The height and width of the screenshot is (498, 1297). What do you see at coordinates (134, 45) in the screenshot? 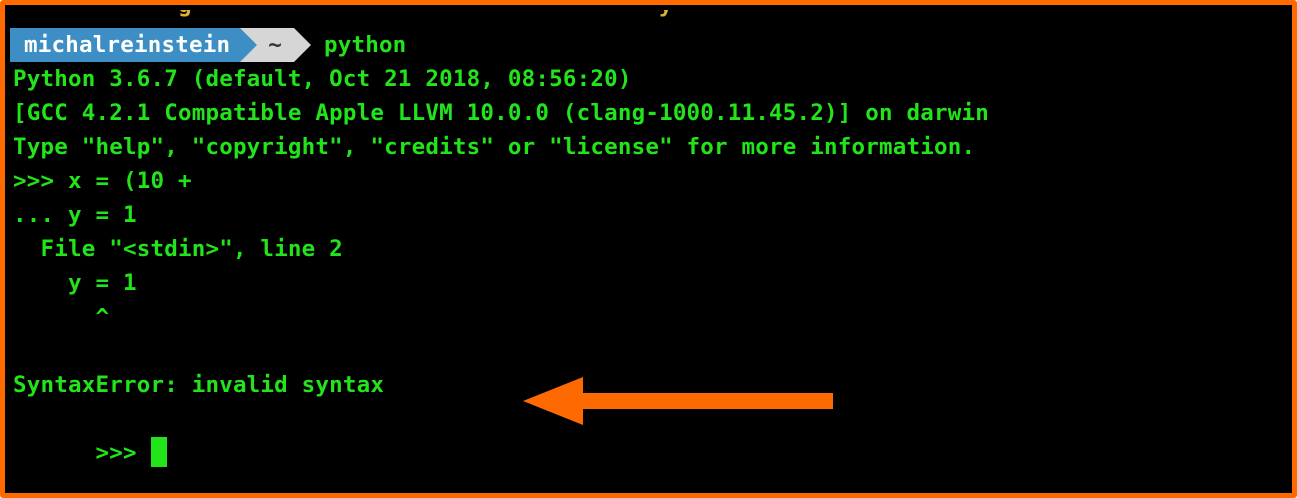
I see `prompt-user-segment: michalreinstein` at bounding box center [134, 45].